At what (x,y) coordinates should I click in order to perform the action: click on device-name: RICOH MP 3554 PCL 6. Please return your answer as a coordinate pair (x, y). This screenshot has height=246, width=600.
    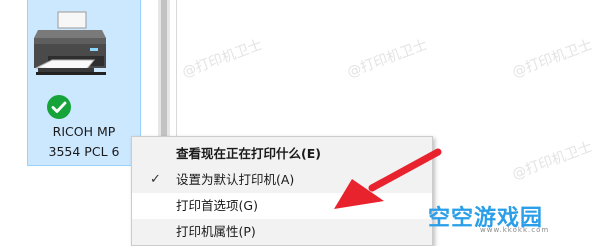
    Looking at the image, I should click on (84, 142).